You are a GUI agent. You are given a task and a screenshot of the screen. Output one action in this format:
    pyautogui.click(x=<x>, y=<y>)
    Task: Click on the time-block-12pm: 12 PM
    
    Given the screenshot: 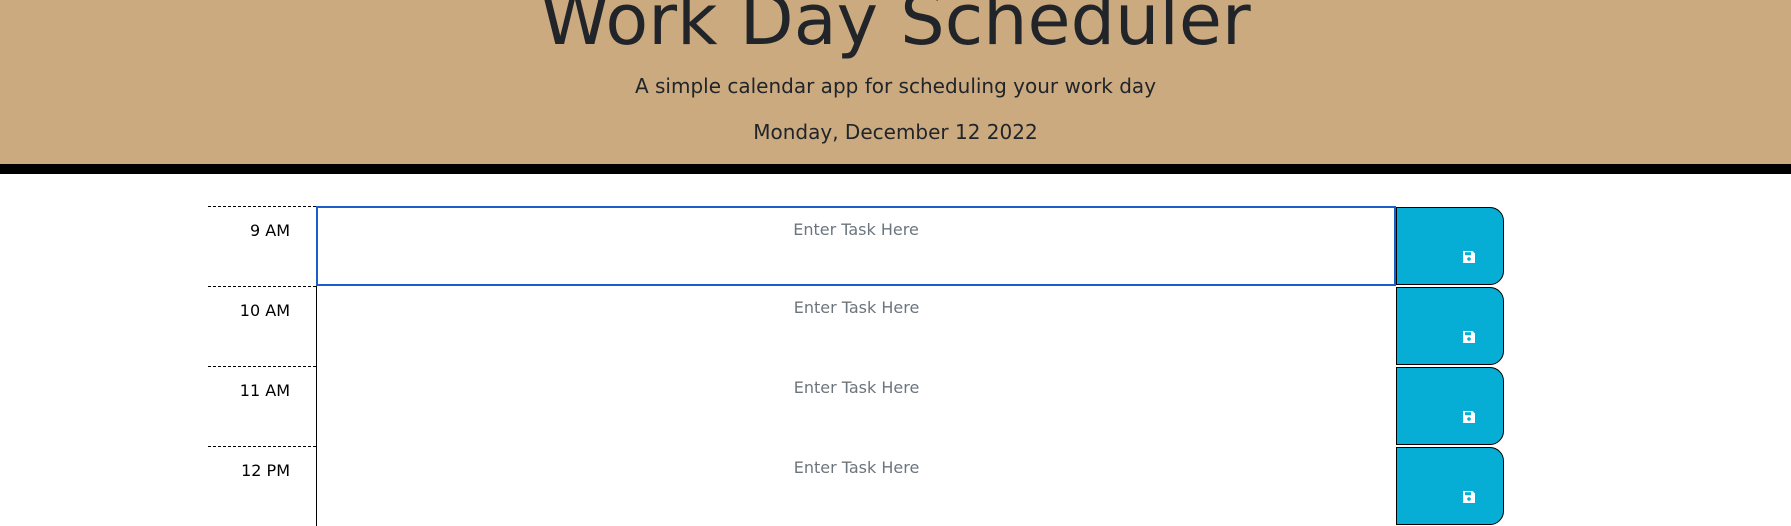 What is the action you would take?
    pyautogui.click(x=857, y=486)
    